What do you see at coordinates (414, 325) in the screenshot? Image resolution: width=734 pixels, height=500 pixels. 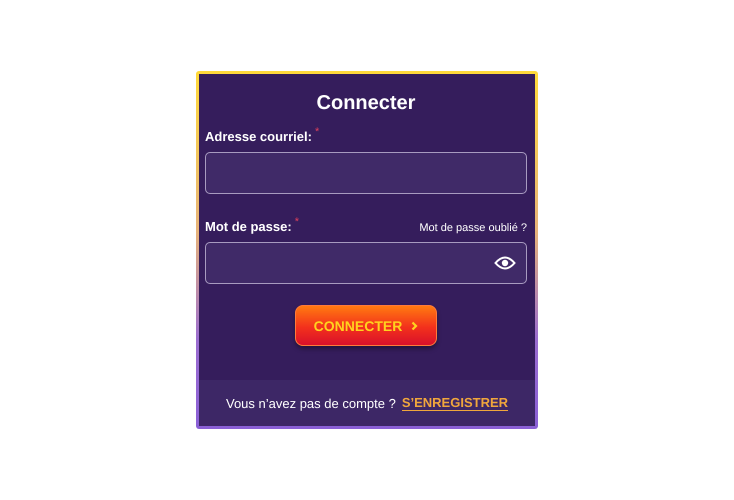 I see `chevron-icon` at bounding box center [414, 325].